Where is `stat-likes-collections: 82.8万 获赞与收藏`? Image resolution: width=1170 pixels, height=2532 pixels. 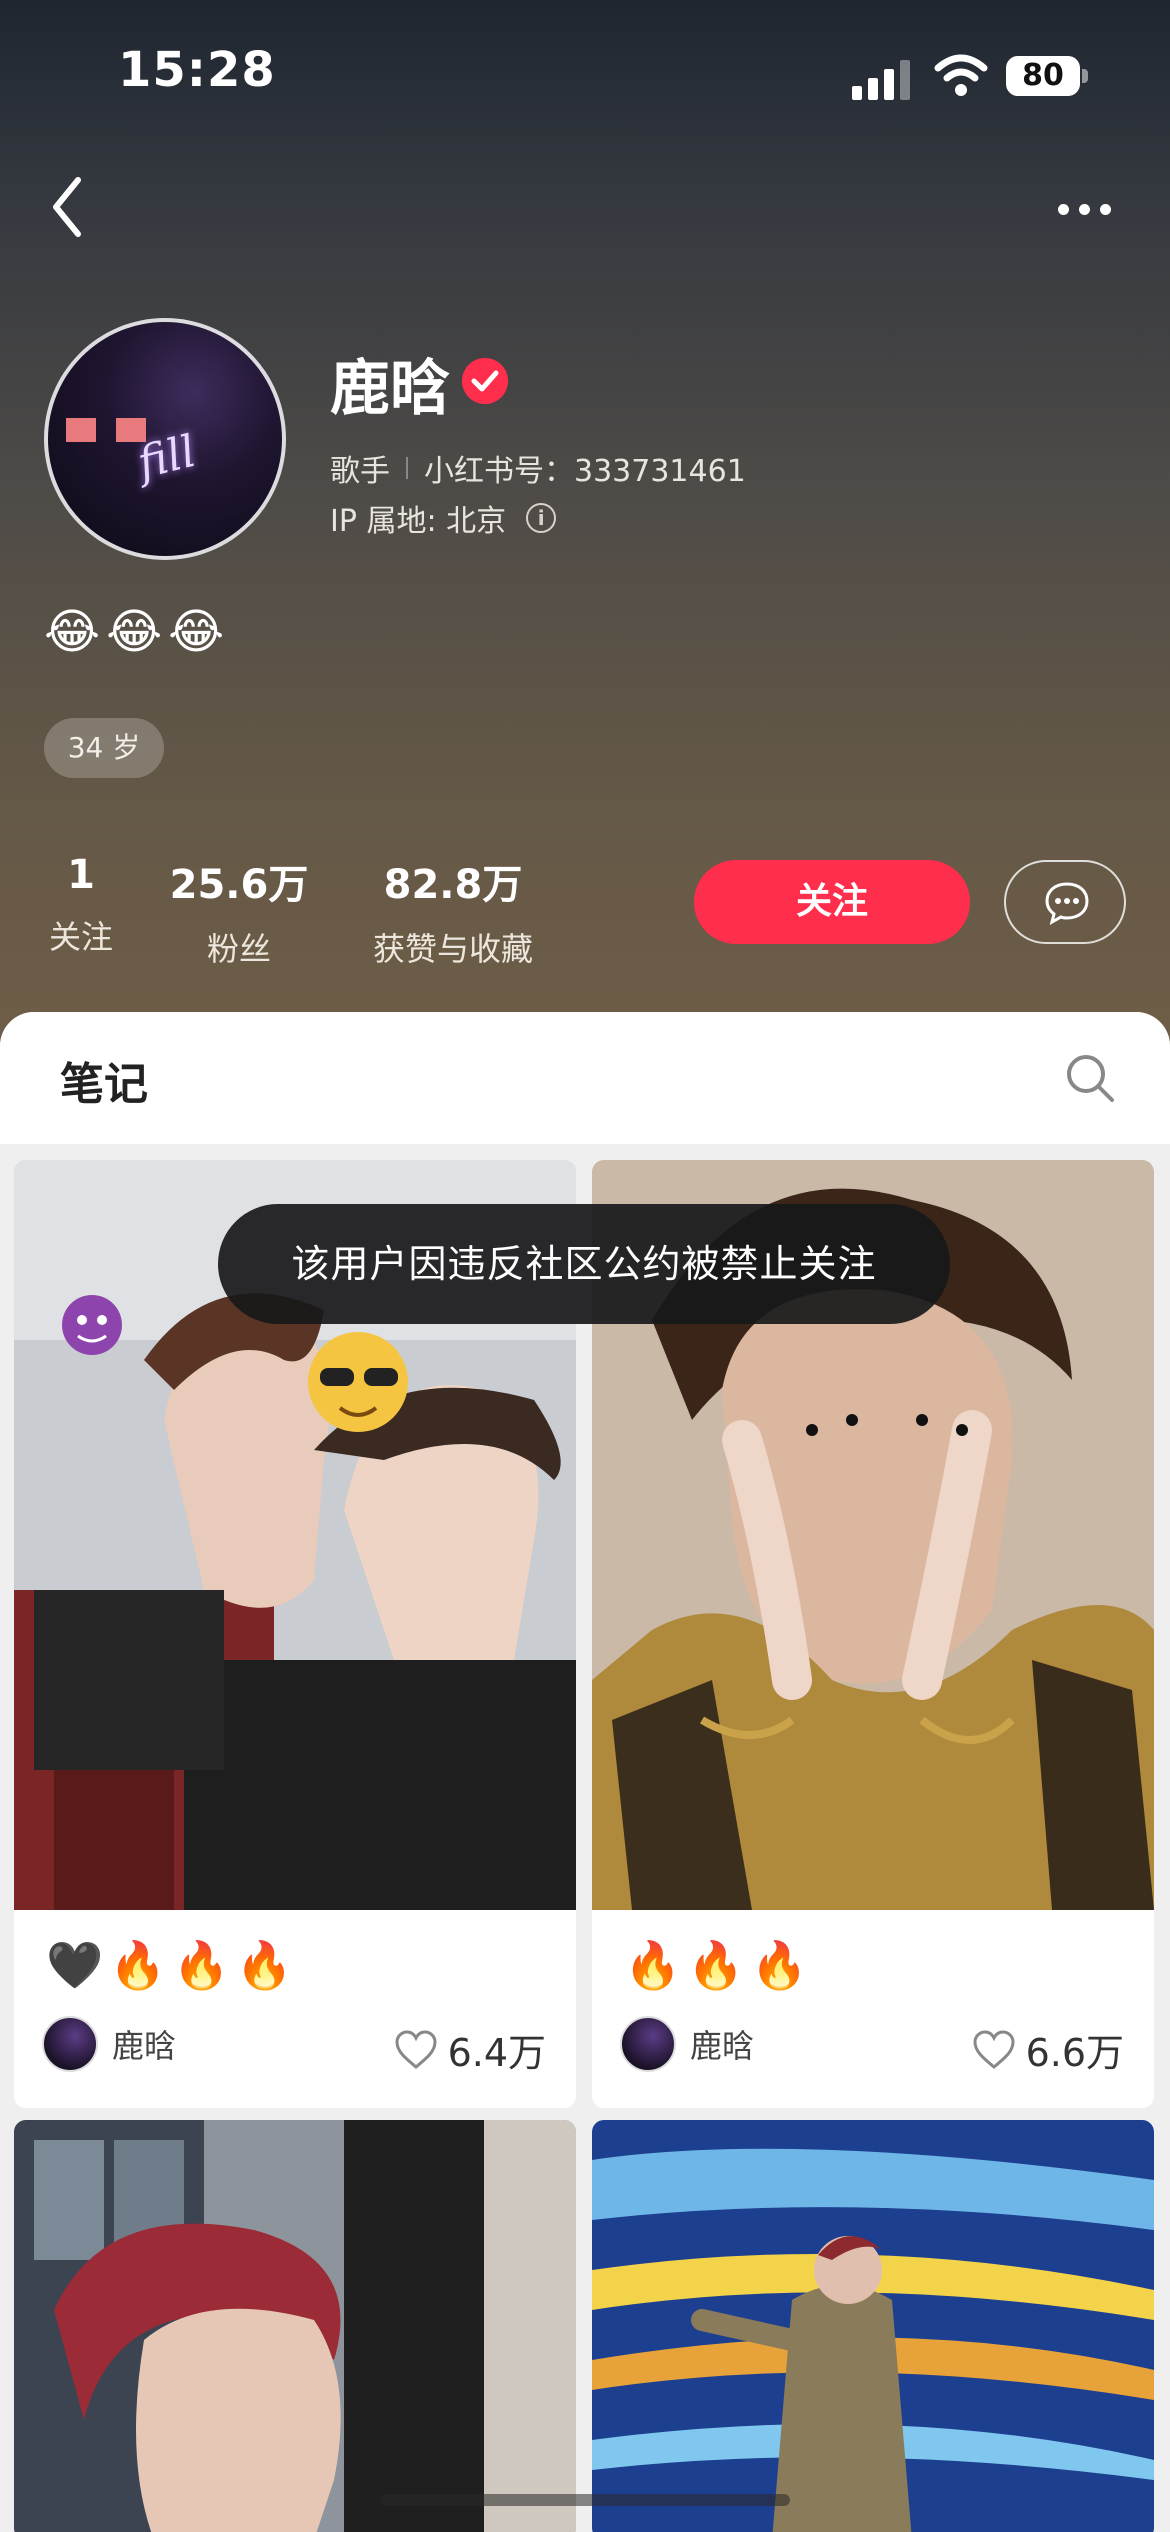
stat-likes-collections: 82.8万 获赞与收藏 is located at coordinates (453, 911).